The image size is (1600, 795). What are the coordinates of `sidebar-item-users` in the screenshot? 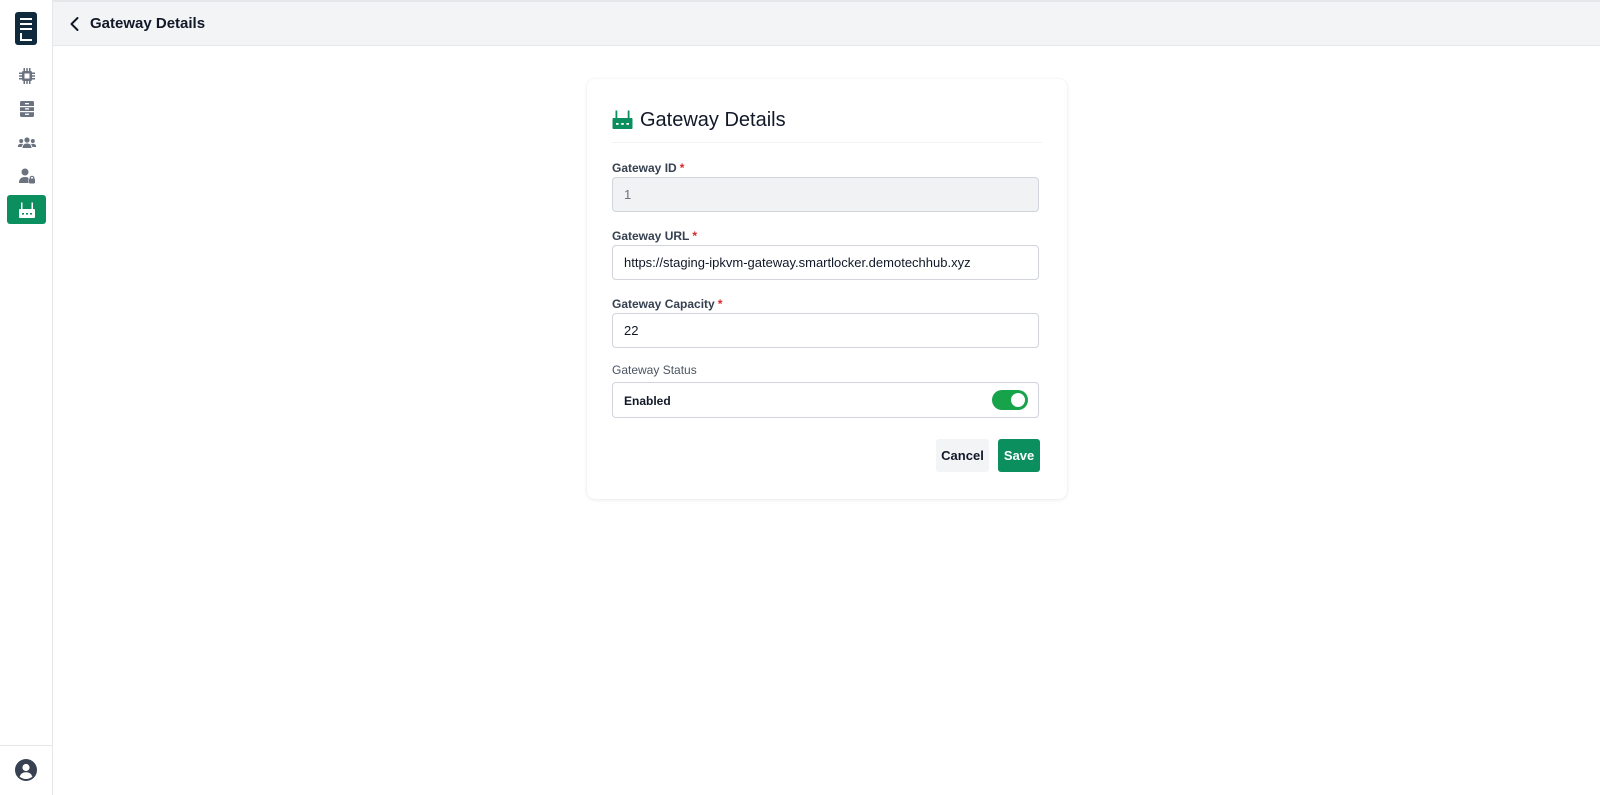 It's located at (26, 142).